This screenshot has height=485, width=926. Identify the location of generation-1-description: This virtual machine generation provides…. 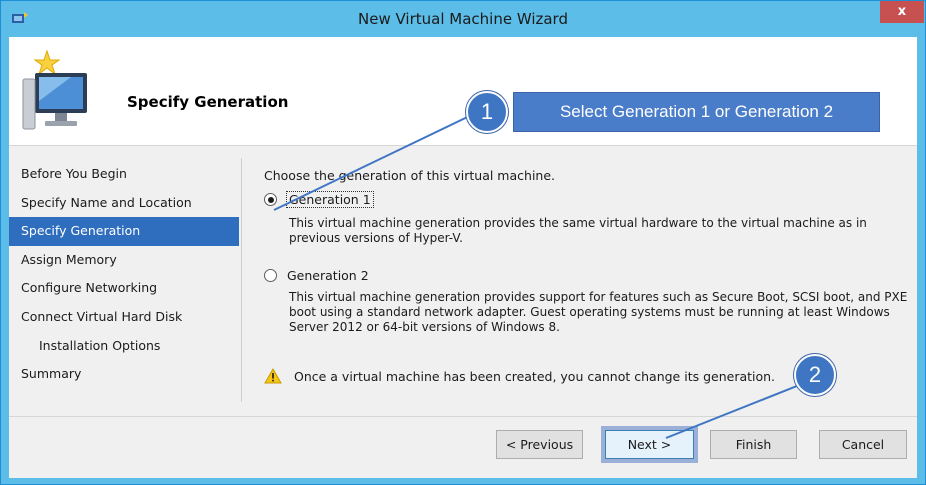
(578, 230).